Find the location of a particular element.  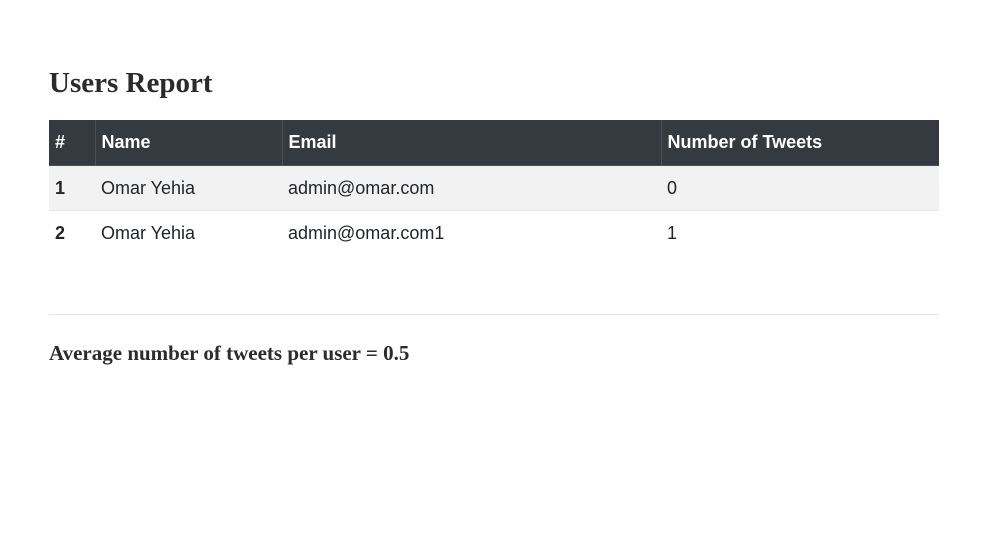

tweet-count: 1 is located at coordinates (800, 232).